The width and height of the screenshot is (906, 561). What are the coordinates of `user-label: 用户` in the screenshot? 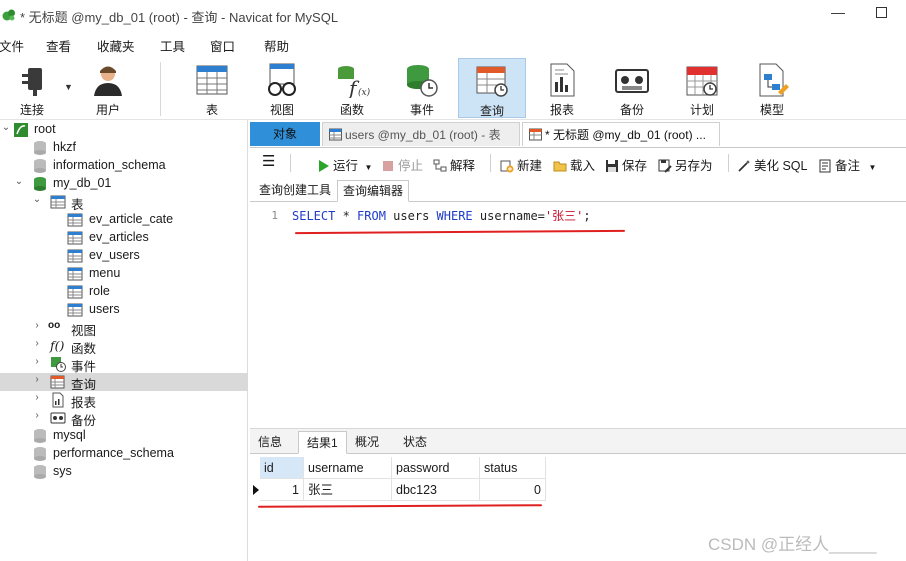 It's located at (107, 110).